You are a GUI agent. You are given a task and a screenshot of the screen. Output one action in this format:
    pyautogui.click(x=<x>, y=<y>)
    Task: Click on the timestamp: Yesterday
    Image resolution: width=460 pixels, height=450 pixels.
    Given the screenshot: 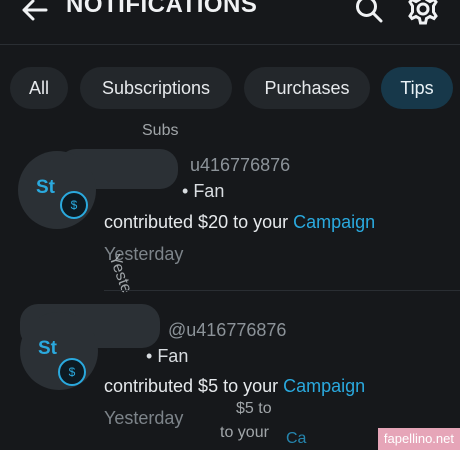 What is the action you would take?
    pyautogui.click(x=144, y=418)
    